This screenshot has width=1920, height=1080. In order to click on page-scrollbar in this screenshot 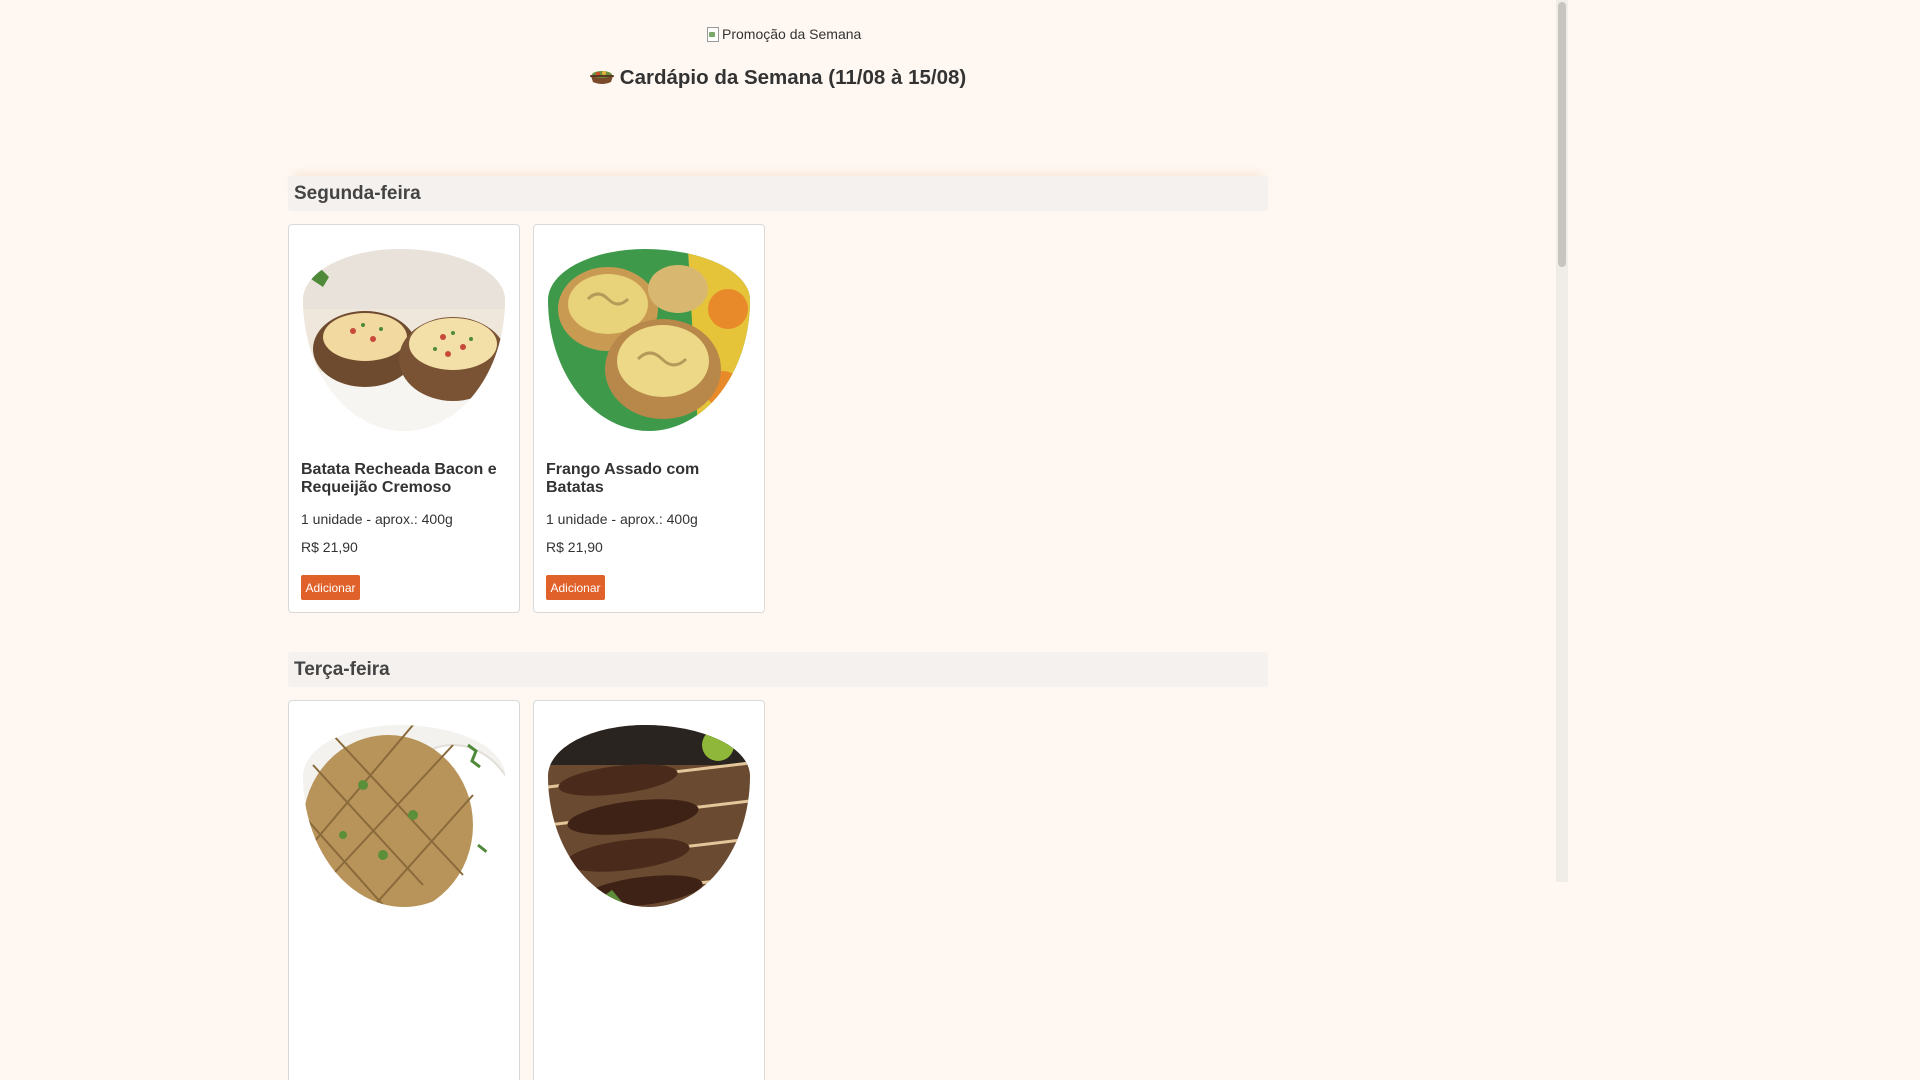, I will do `click(1562, 441)`.